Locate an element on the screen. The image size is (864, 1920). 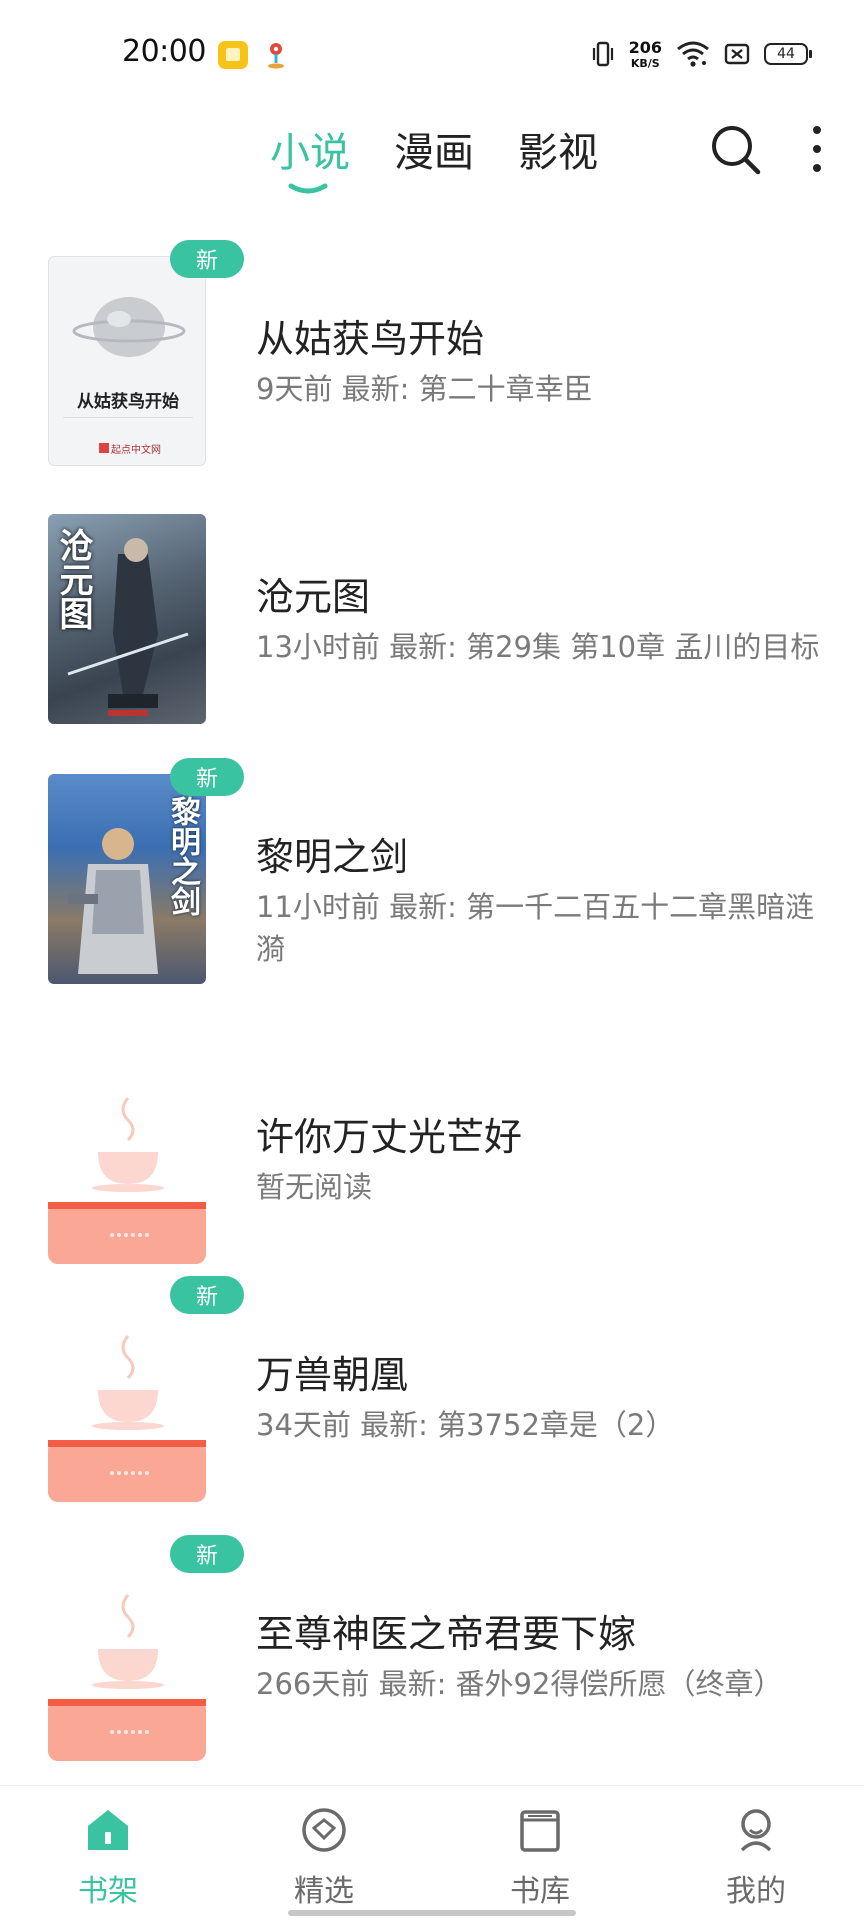
nav-featured: 精选 is located at coordinates (324, 1861).